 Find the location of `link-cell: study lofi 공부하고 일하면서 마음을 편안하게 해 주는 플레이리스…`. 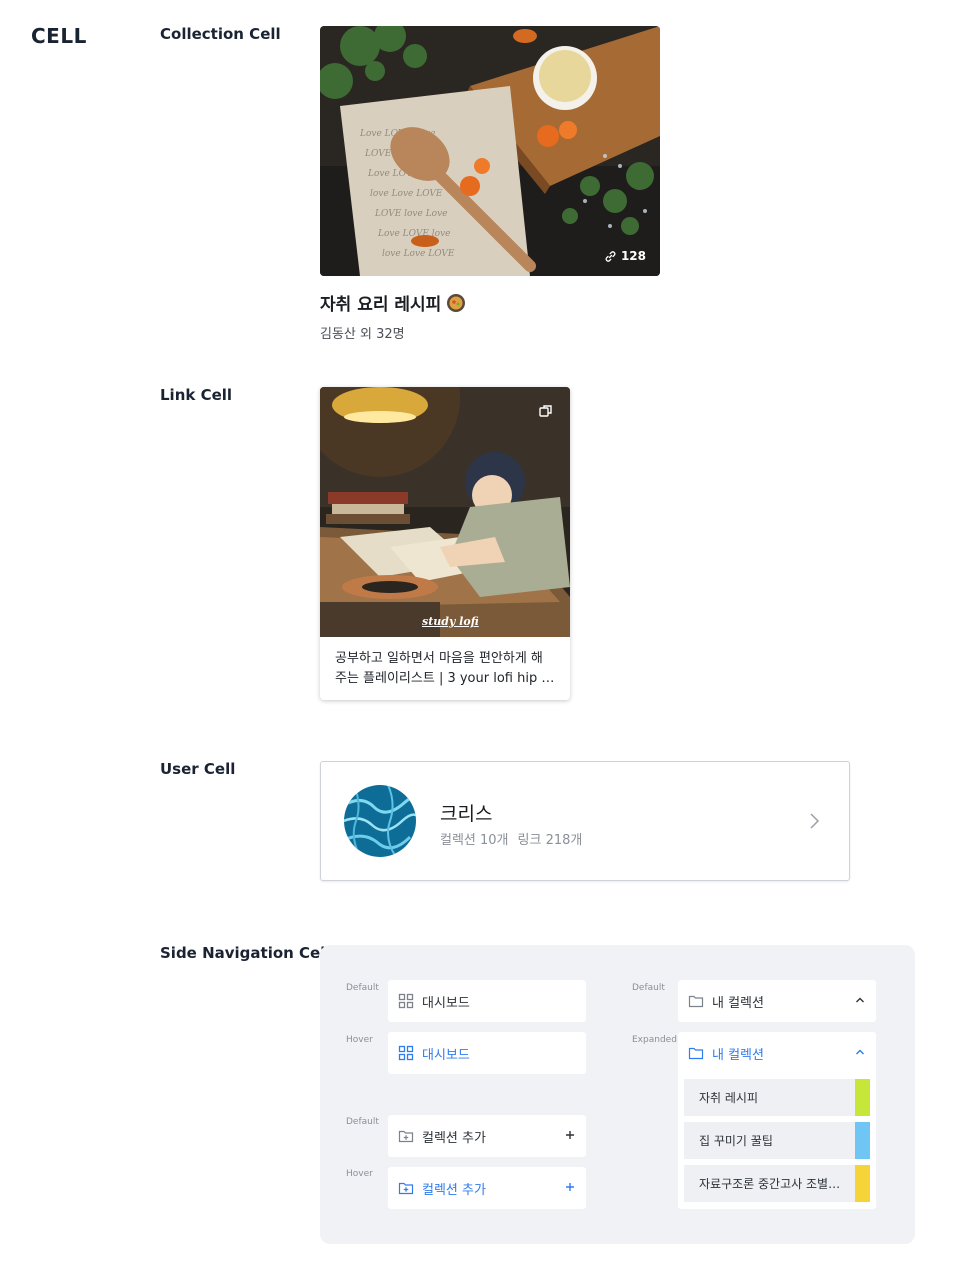

link-cell: study lofi 공부하고 일하면서 마음을 편안하게 해 주는 플레이리스… is located at coordinates (445, 543).